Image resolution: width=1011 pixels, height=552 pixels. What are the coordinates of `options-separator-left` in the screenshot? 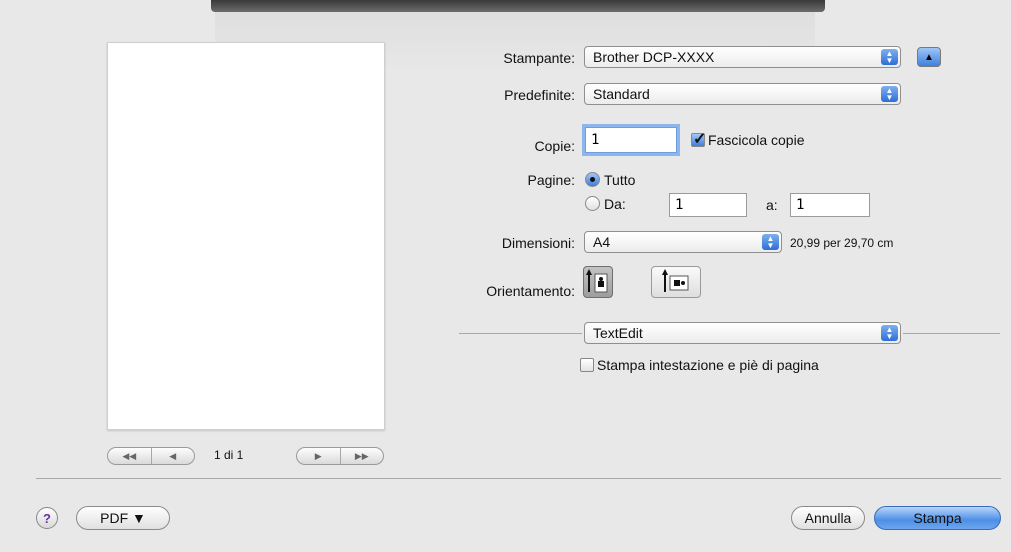 It's located at (520, 333).